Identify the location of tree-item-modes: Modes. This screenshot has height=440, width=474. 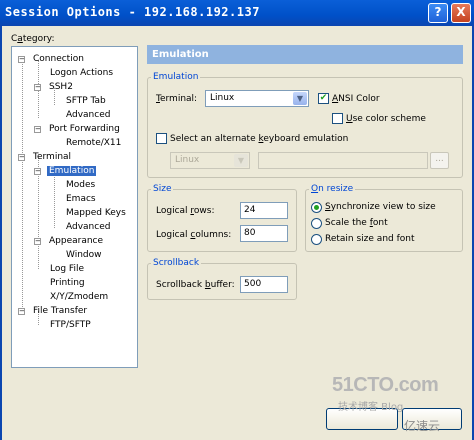
(80, 185).